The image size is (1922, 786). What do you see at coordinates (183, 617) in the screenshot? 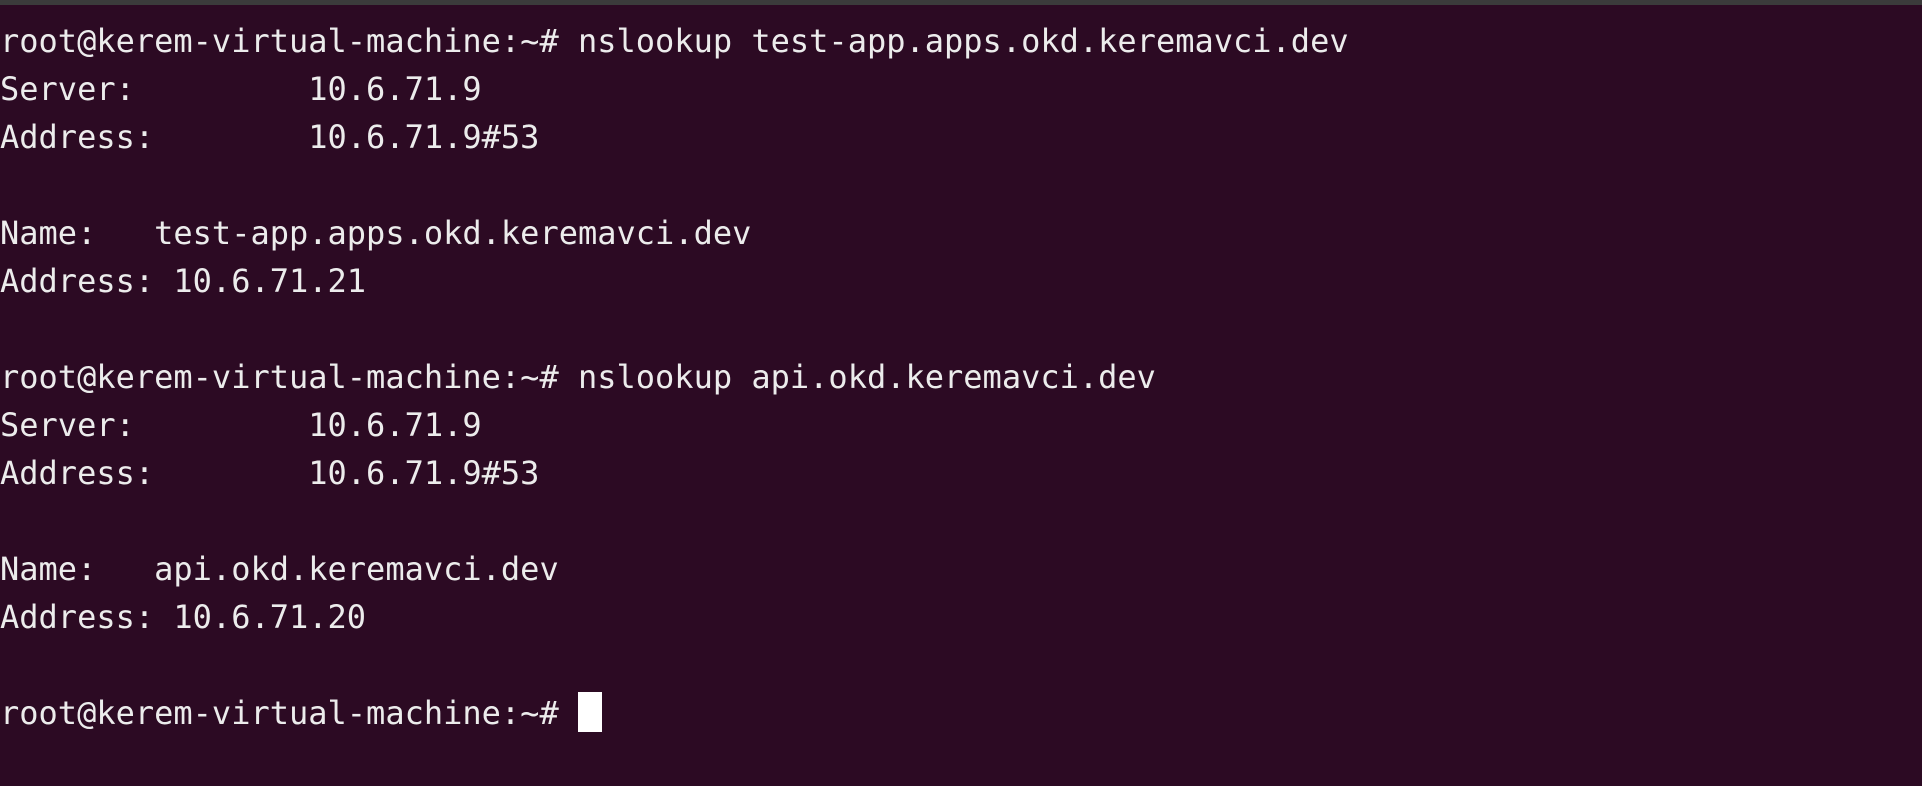
I see `terminal-line: Address: 10.6.71.20` at bounding box center [183, 617].